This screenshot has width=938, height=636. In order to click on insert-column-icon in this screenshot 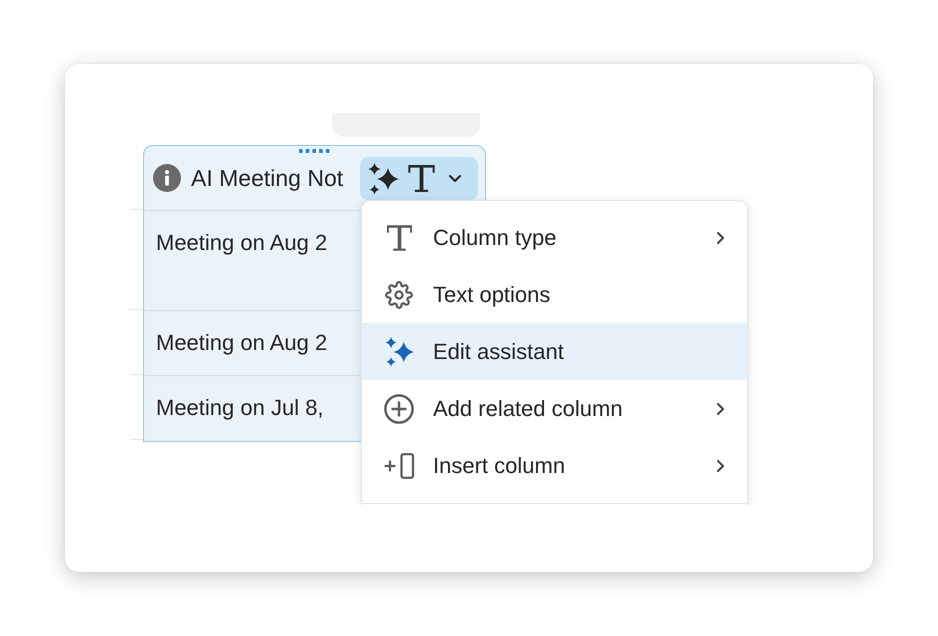, I will do `click(399, 465)`.